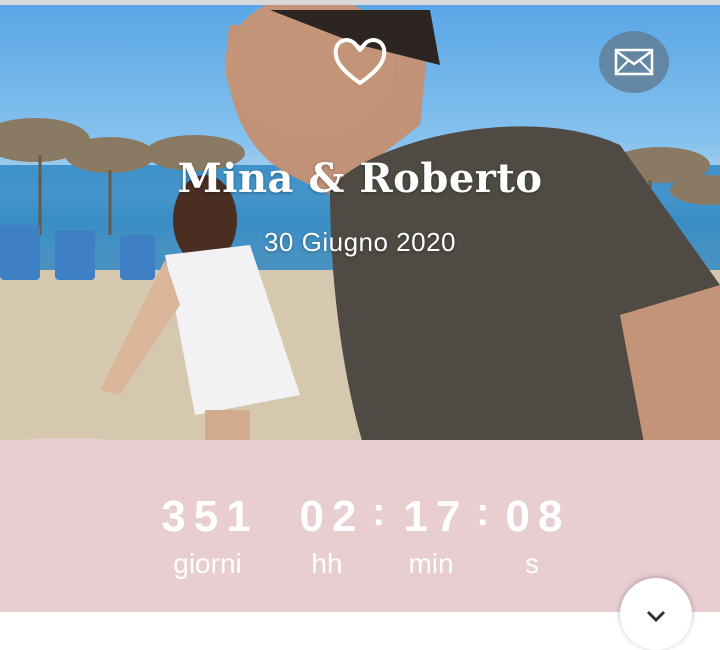 The image size is (720, 650). What do you see at coordinates (360, 242) in the screenshot?
I see `wedding-date: 30 Giugno 2020` at bounding box center [360, 242].